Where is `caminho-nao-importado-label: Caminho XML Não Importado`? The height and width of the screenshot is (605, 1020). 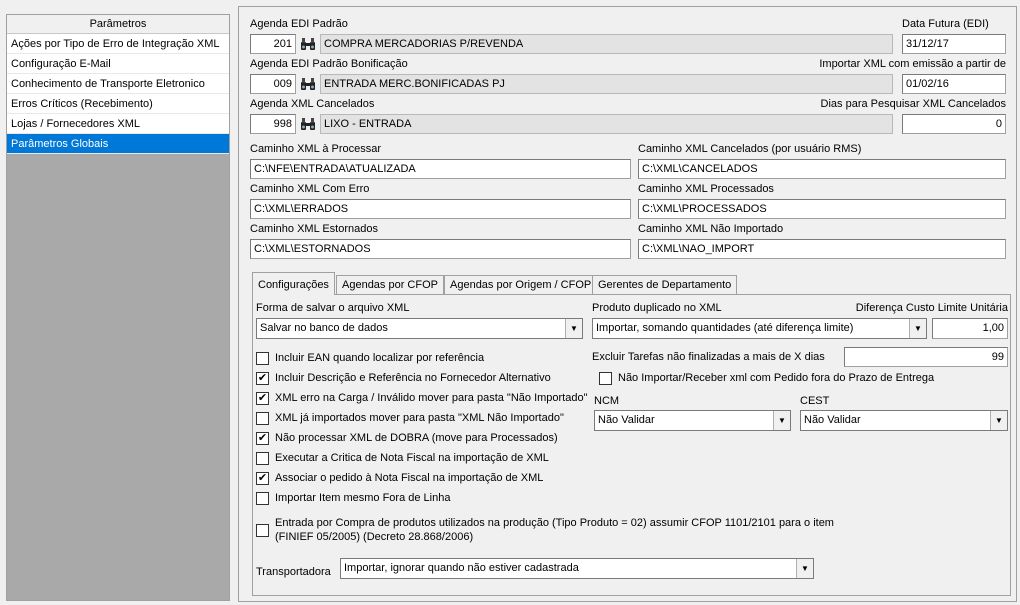
caminho-nao-importado-label: Caminho XML Não Importado is located at coordinates (711, 229).